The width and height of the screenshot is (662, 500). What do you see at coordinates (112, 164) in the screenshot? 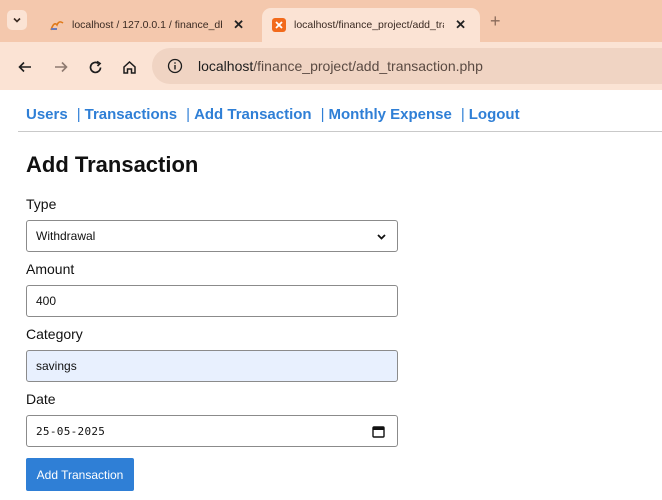
I see `page-title: Add Transaction` at bounding box center [112, 164].